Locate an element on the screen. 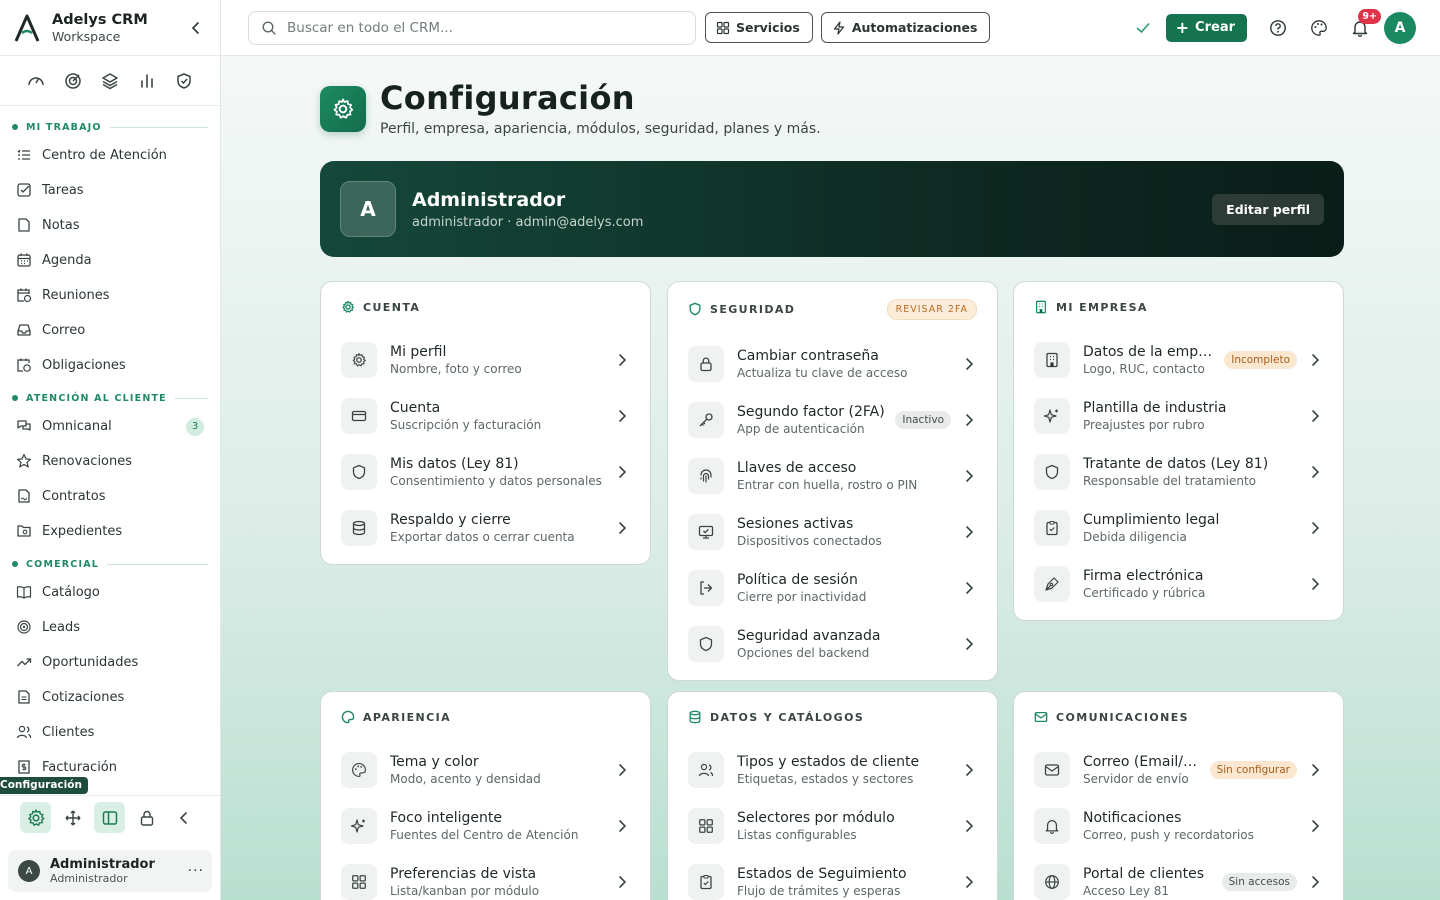 The width and height of the screenshot is (1440, 900). help-icon is located at coordinates (1278, 28).